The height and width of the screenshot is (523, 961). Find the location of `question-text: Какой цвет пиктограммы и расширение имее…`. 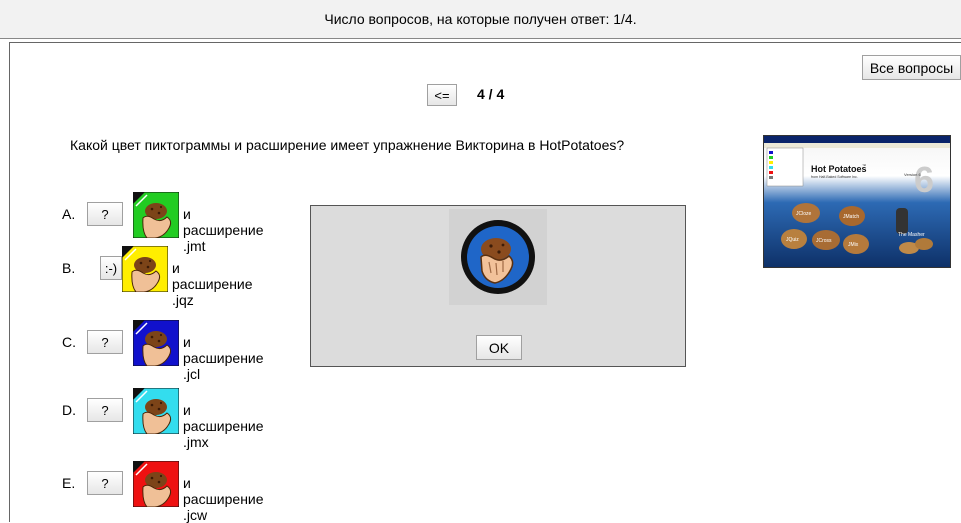

question-text: Какой цвет пиктограммы и расширение имее… is located at coordinates (347, 145).